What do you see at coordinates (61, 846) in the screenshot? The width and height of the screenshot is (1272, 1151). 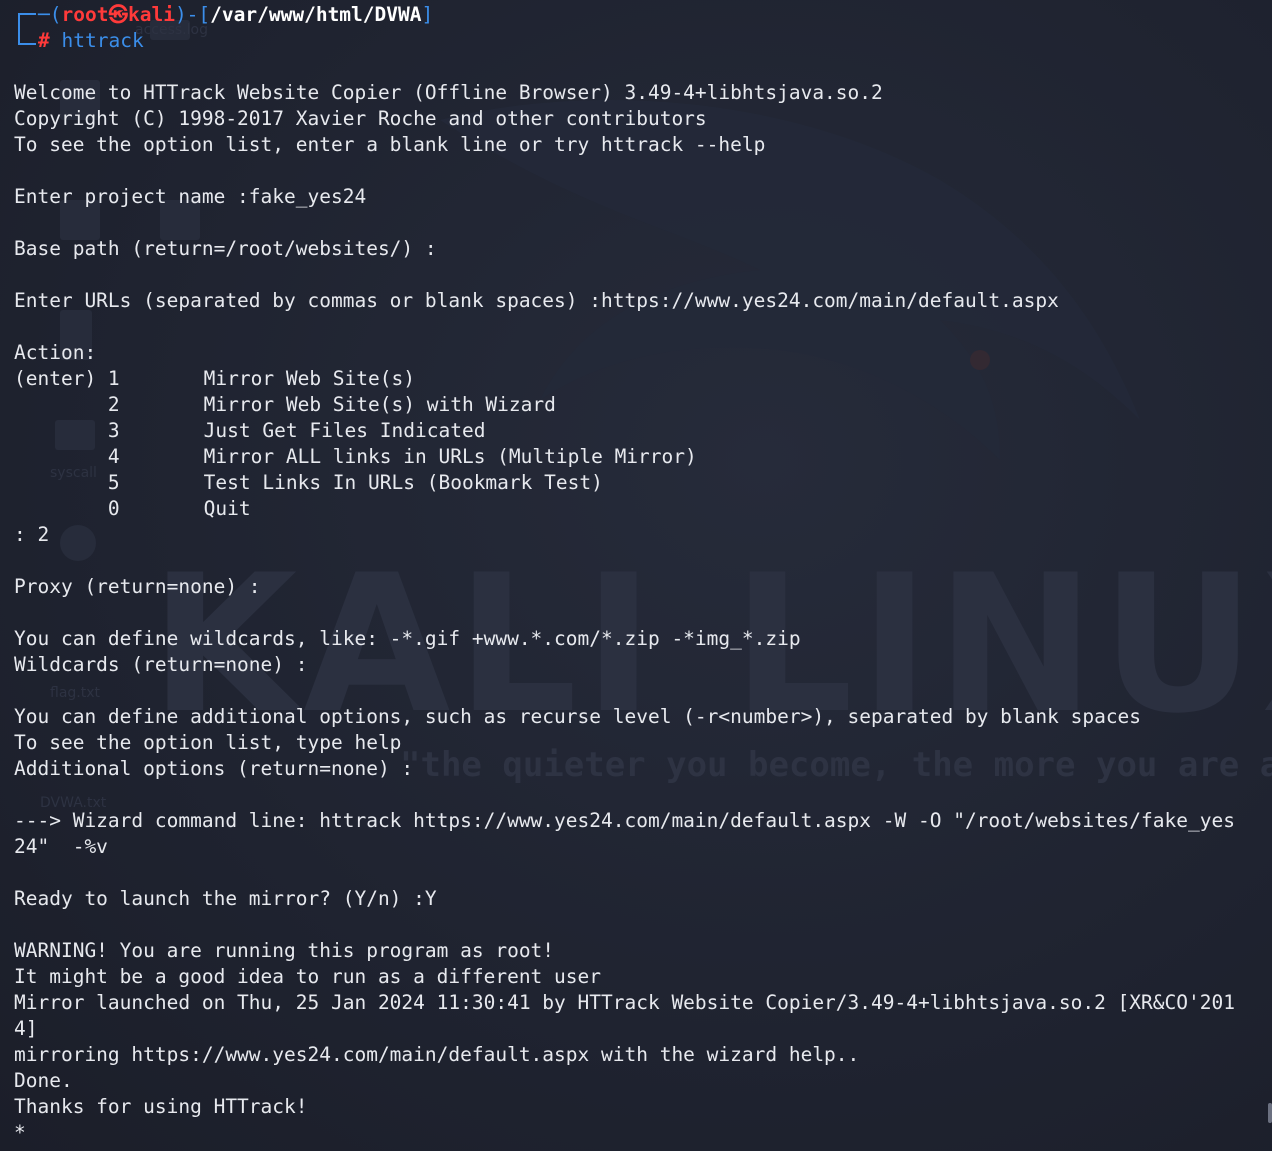 I see `wizard-command-line-cont: 24" -%v` at bounding box center [61, 846].